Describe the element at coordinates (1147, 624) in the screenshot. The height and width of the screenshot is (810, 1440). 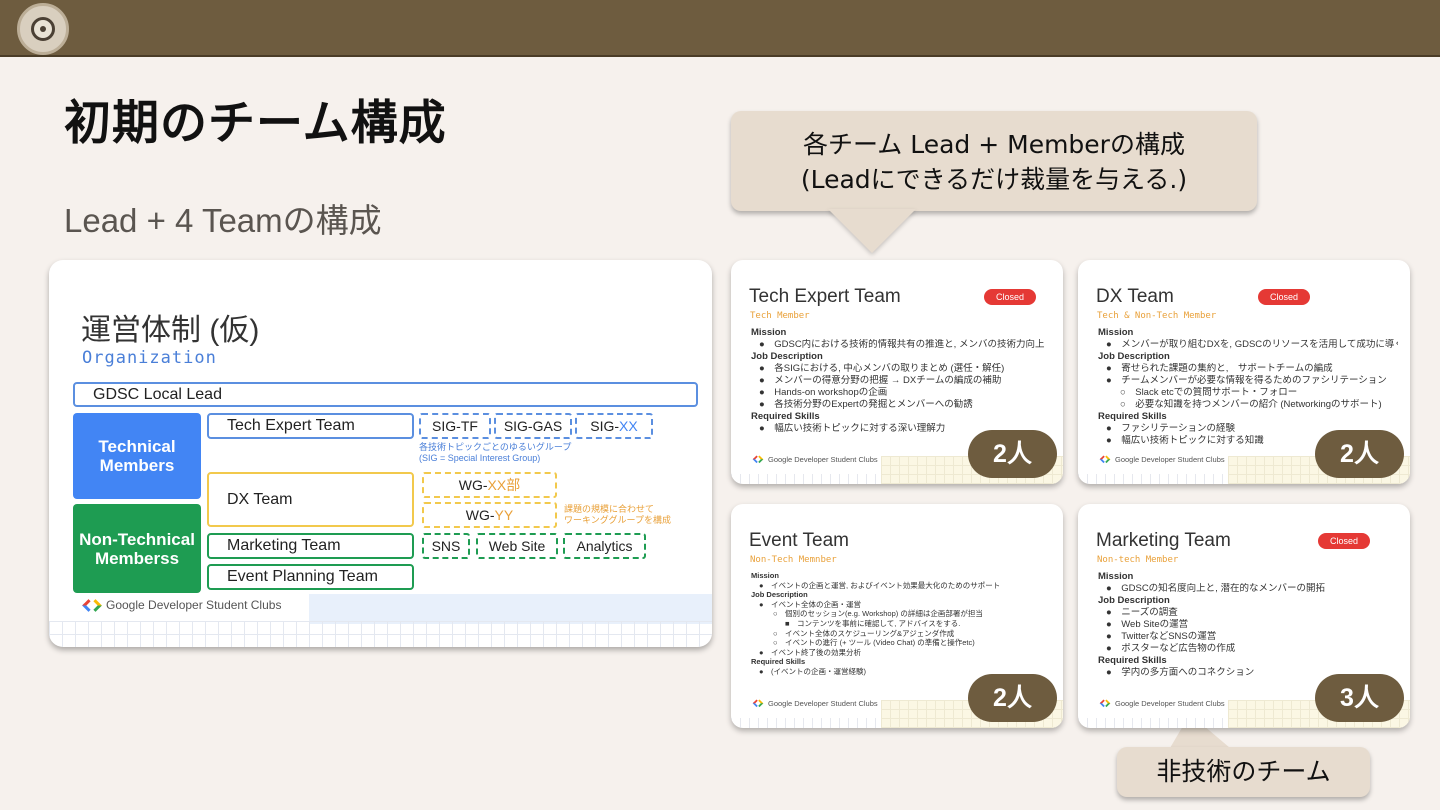
I see `job-item: ● Web Siteの運営` at that location.